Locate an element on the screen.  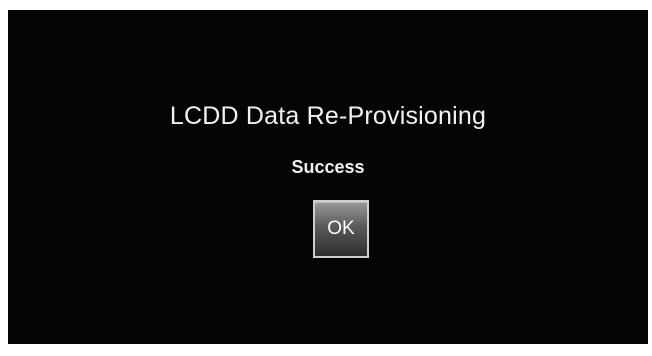
ok-button-label: OK is located at coordinates (341, 228).